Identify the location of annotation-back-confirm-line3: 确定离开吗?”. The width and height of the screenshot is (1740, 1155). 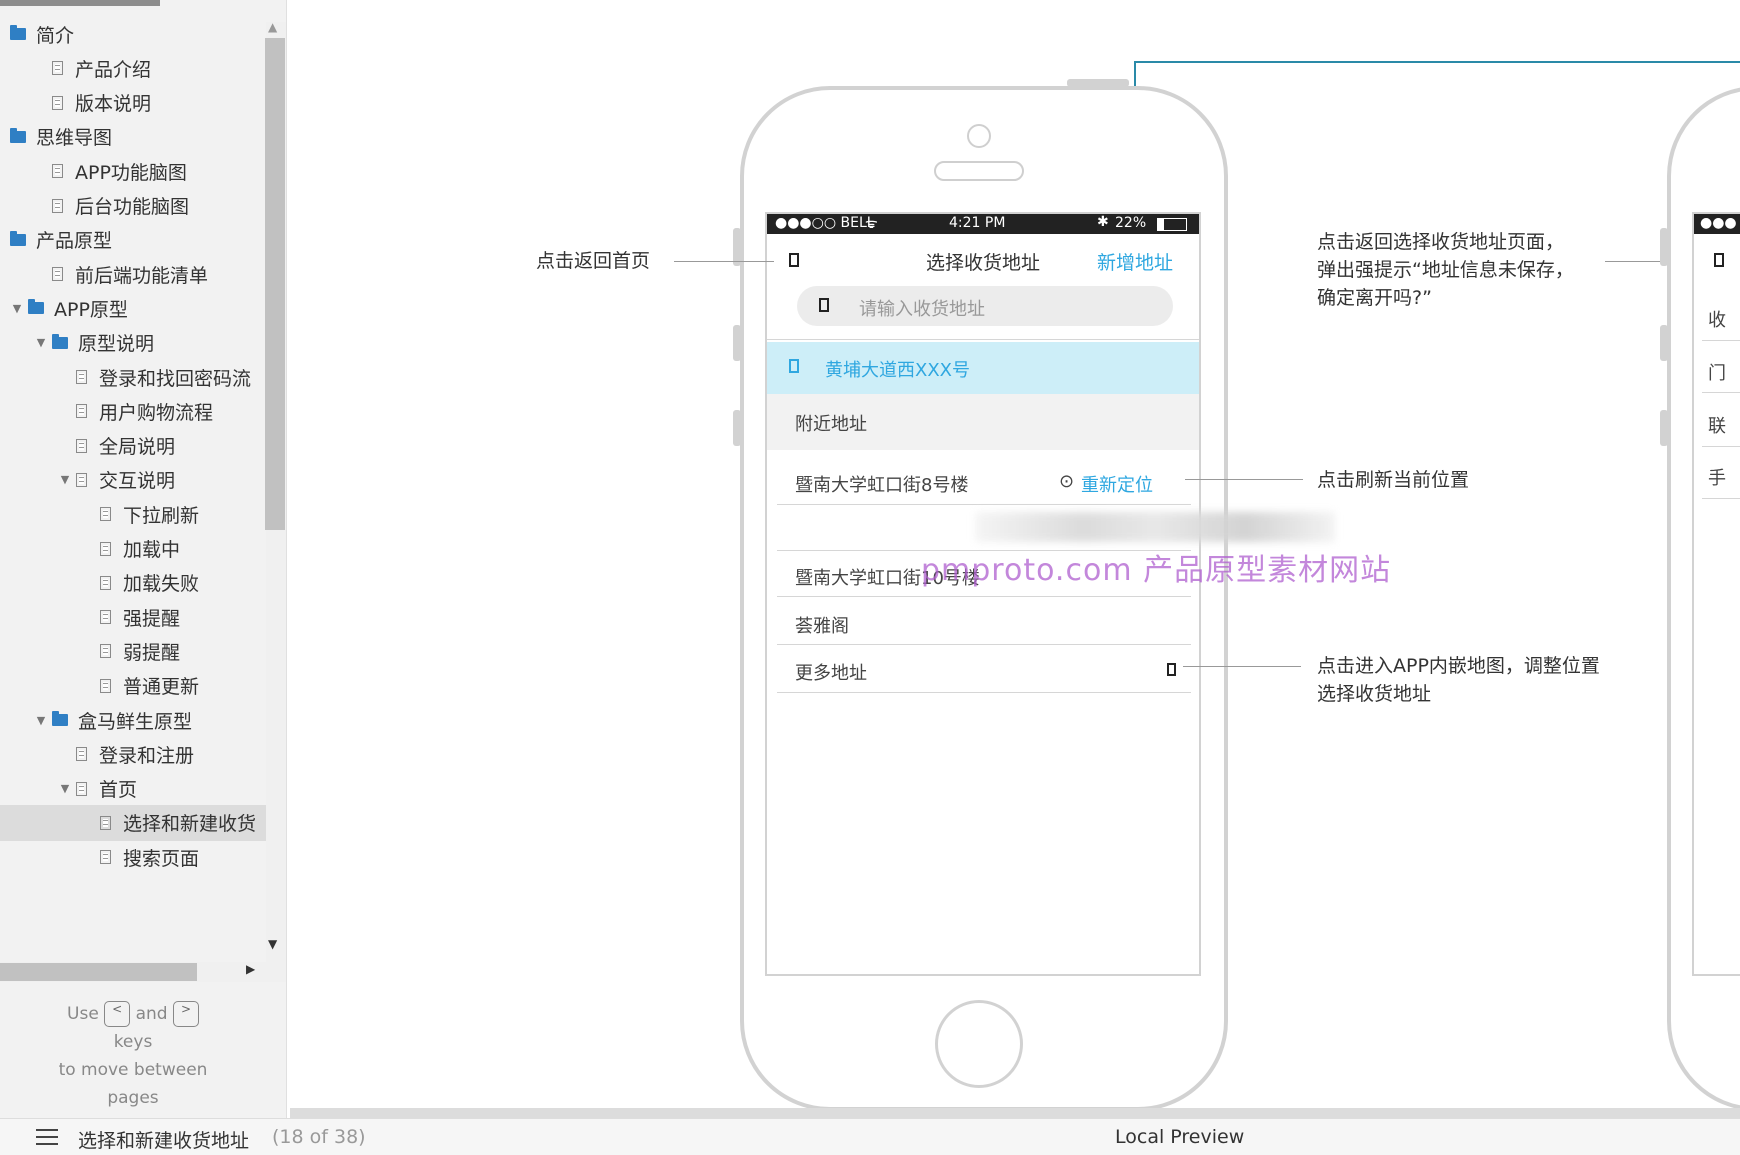
(1374, 298).